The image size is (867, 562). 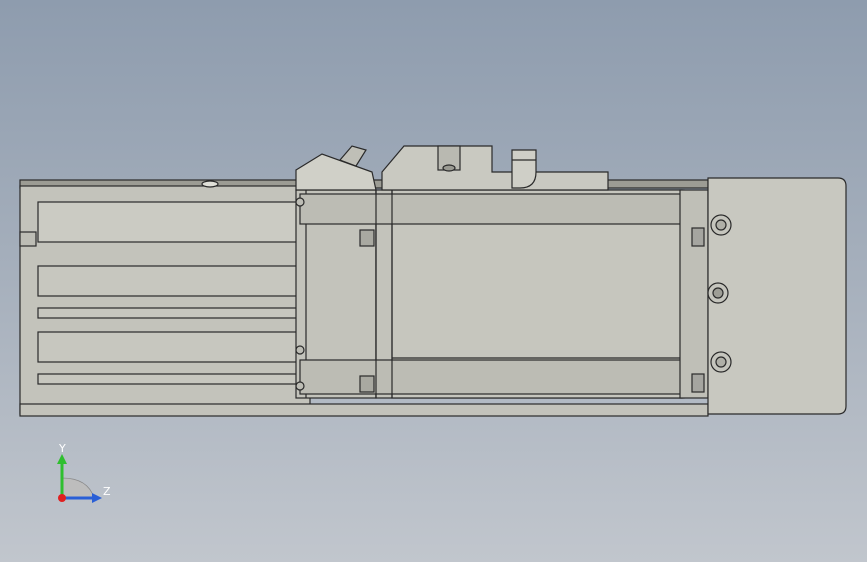 What do you see at coordinates (336, 172) in the screenshot?
I see `flange-chamfer` at bounding box center [336, 172].